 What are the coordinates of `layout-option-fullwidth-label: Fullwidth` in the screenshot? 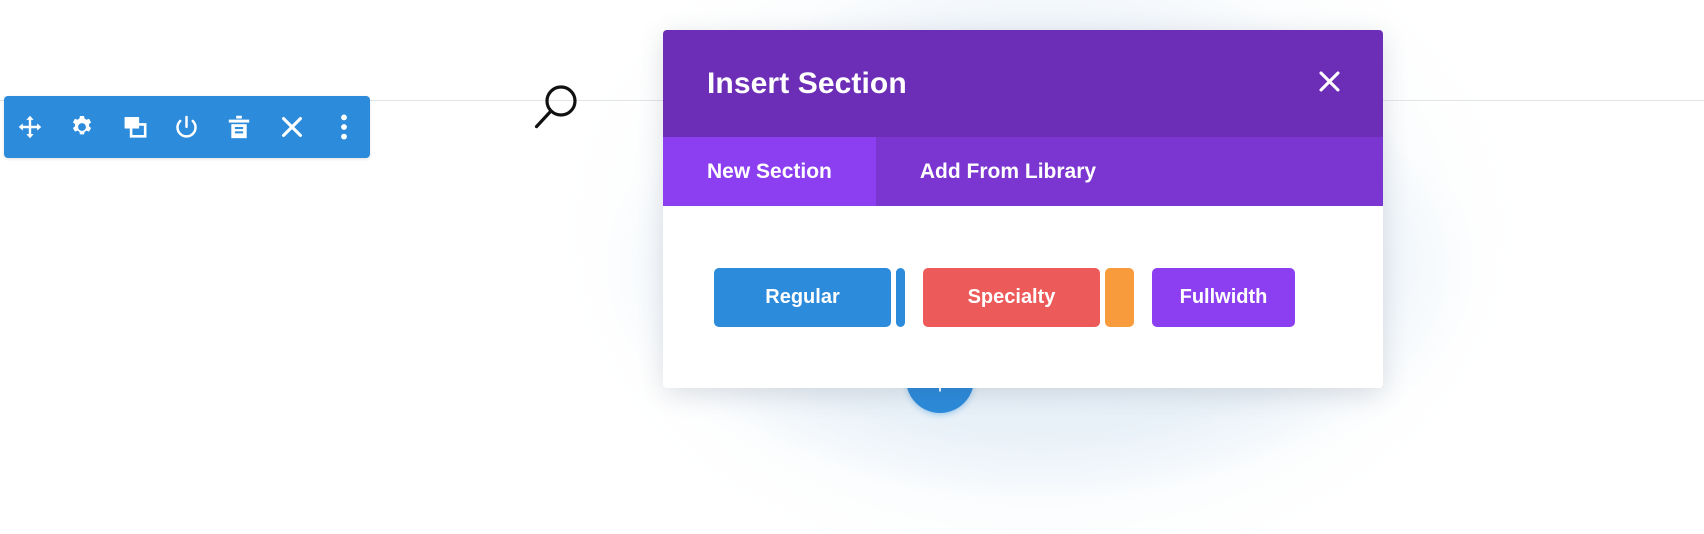 It's located at (1223, 296).